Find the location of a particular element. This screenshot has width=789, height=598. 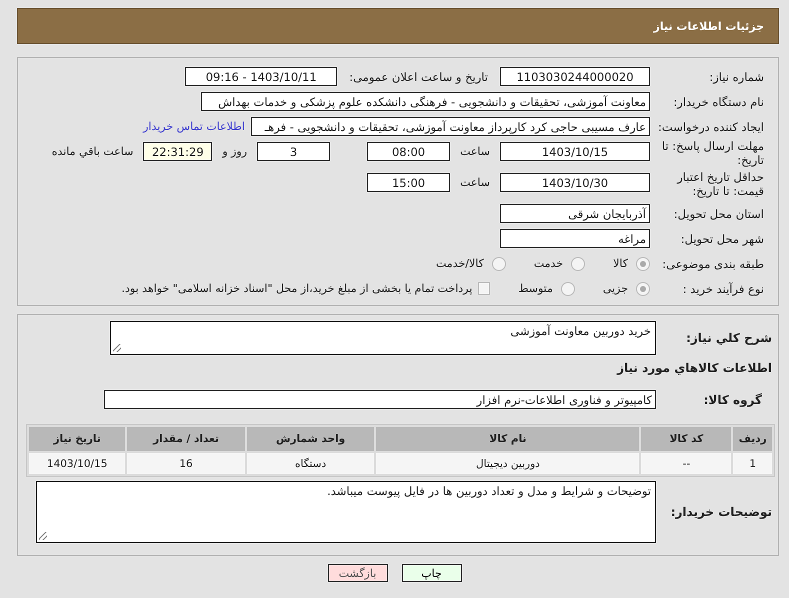

buyer-notes-textarea: توضیحات و شرایط و مدل و تعداد دوربین ها در فایل پیوست میباشد. is located at coordinates (346, 512).